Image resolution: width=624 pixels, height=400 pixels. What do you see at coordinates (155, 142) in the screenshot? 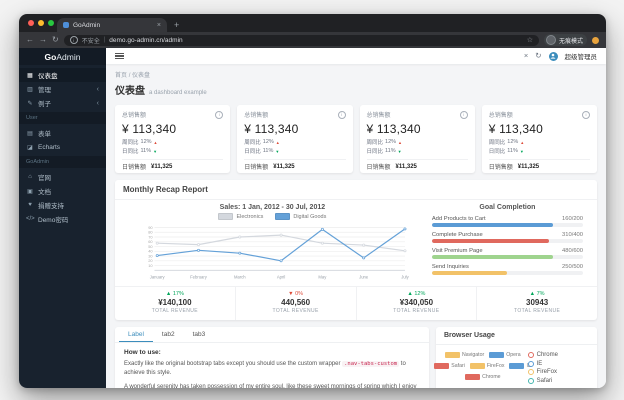
I see `arrow-up-icon: ▲` at bounding box center [155, 142].